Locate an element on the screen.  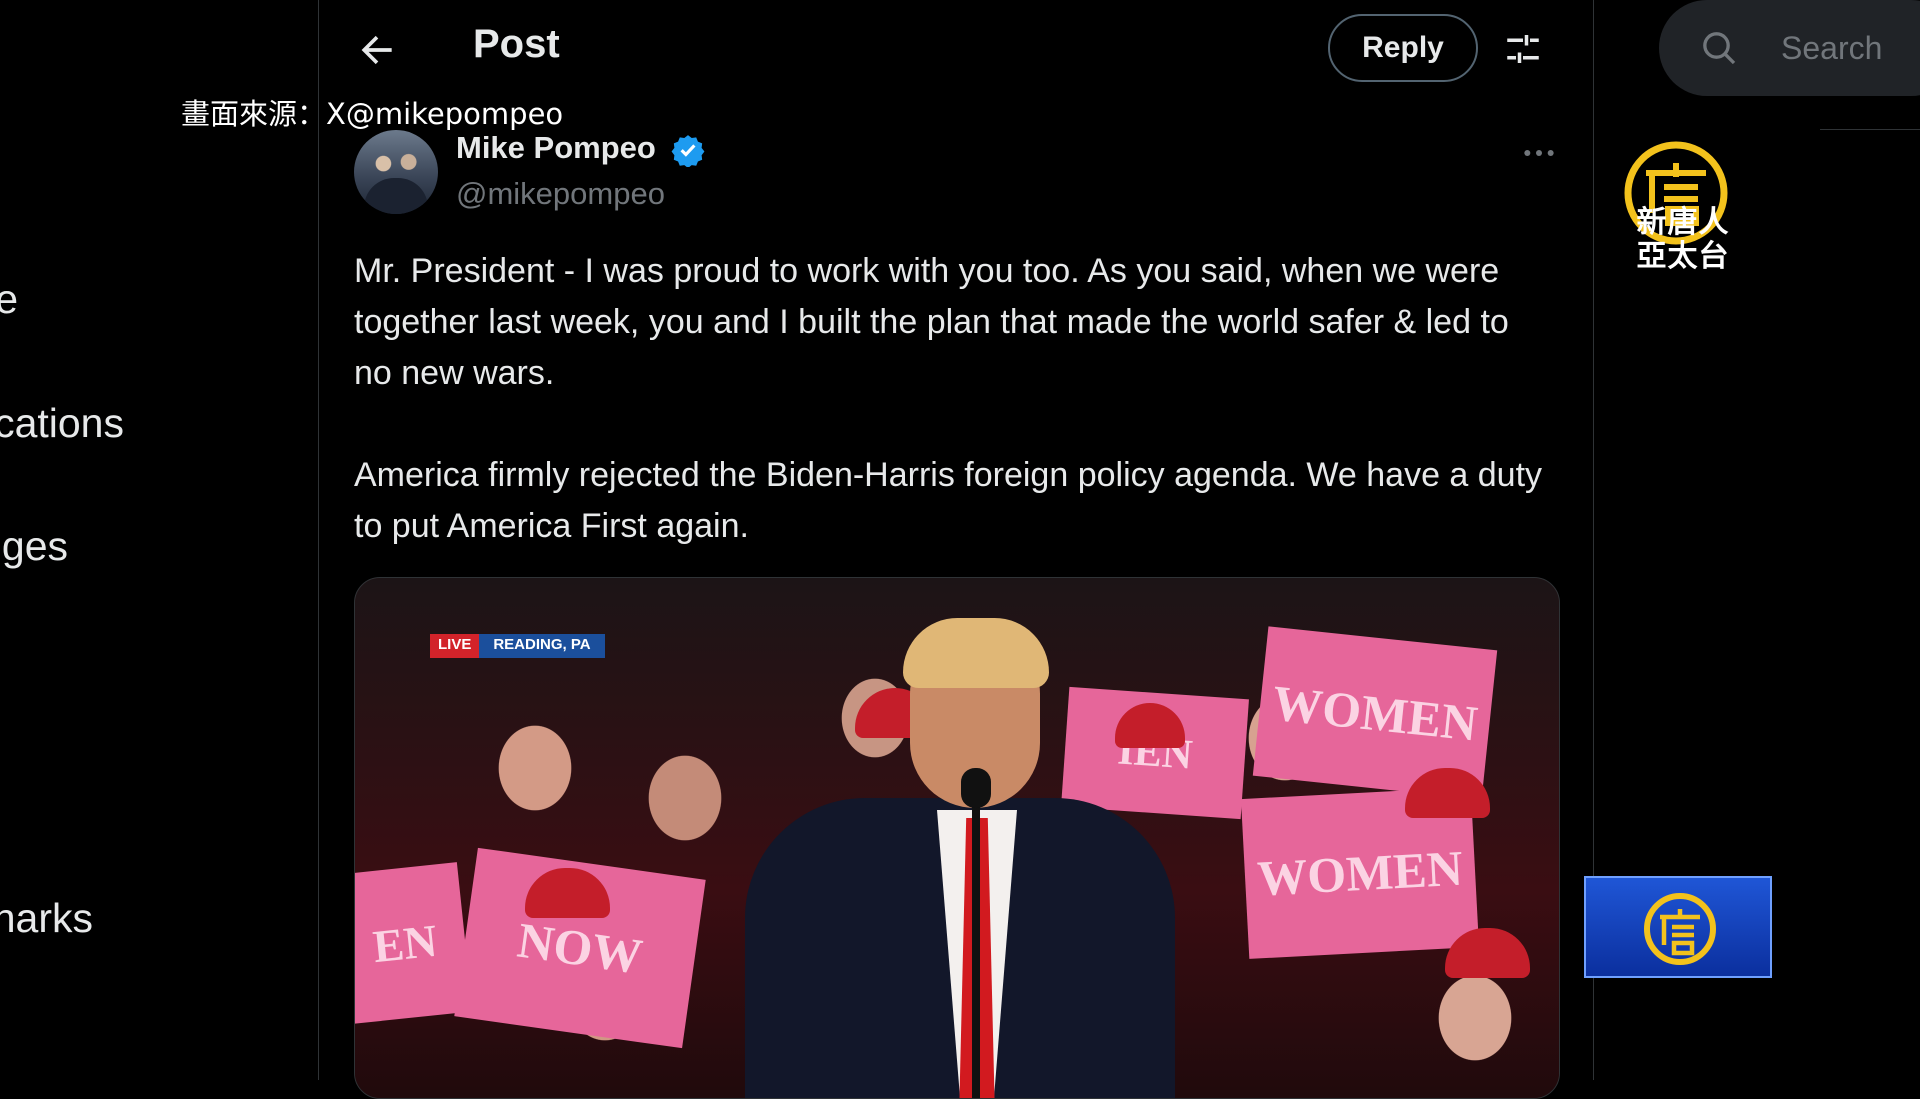
search-icon is located at coordinates (1719, 48).